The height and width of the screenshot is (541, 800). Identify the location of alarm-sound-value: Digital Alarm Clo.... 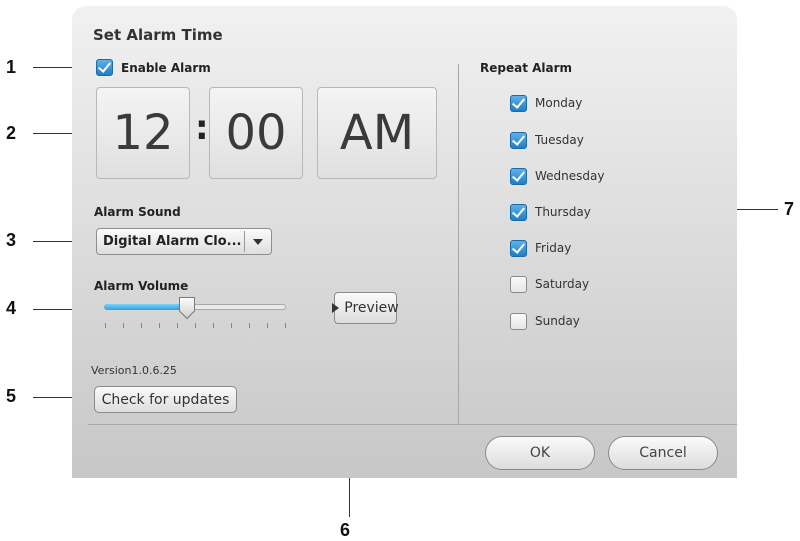
(172, 241).